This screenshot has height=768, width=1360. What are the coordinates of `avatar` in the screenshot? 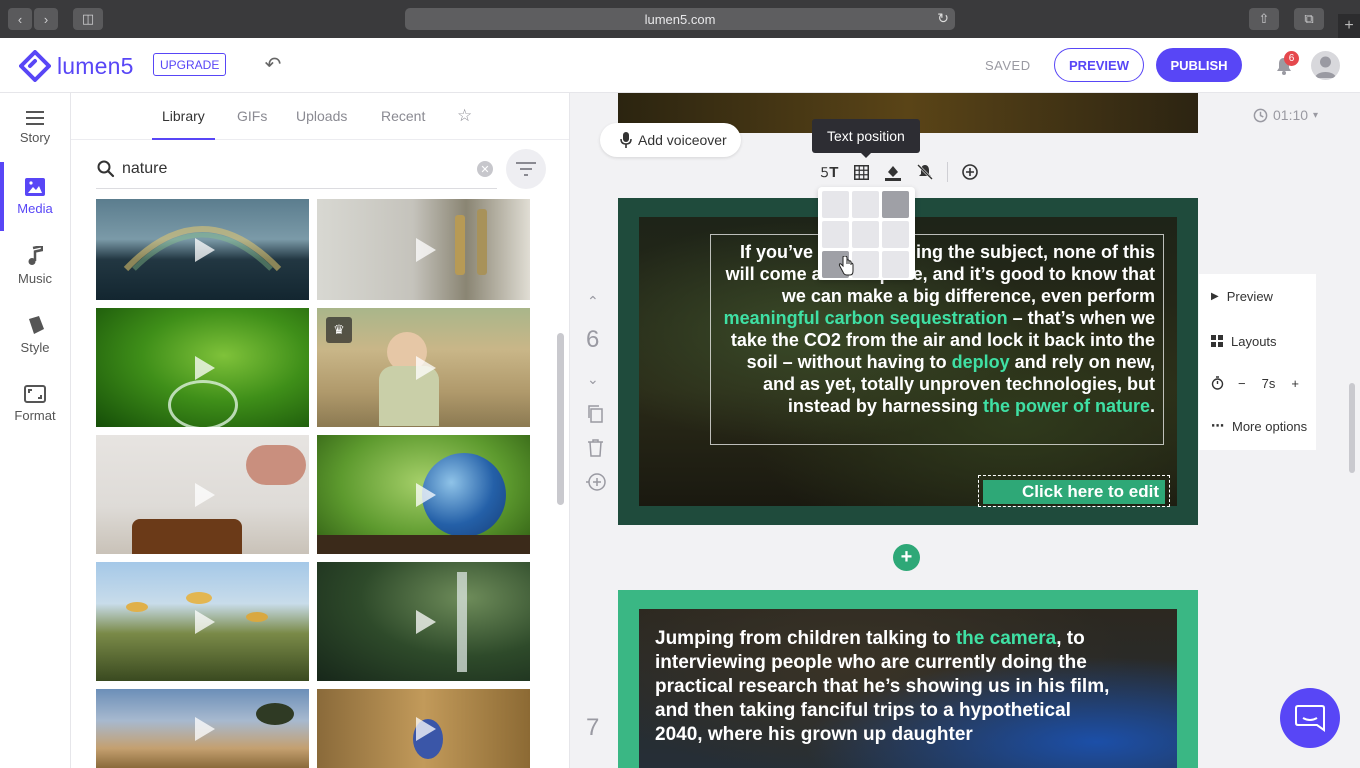 It's located at (1325, 65).